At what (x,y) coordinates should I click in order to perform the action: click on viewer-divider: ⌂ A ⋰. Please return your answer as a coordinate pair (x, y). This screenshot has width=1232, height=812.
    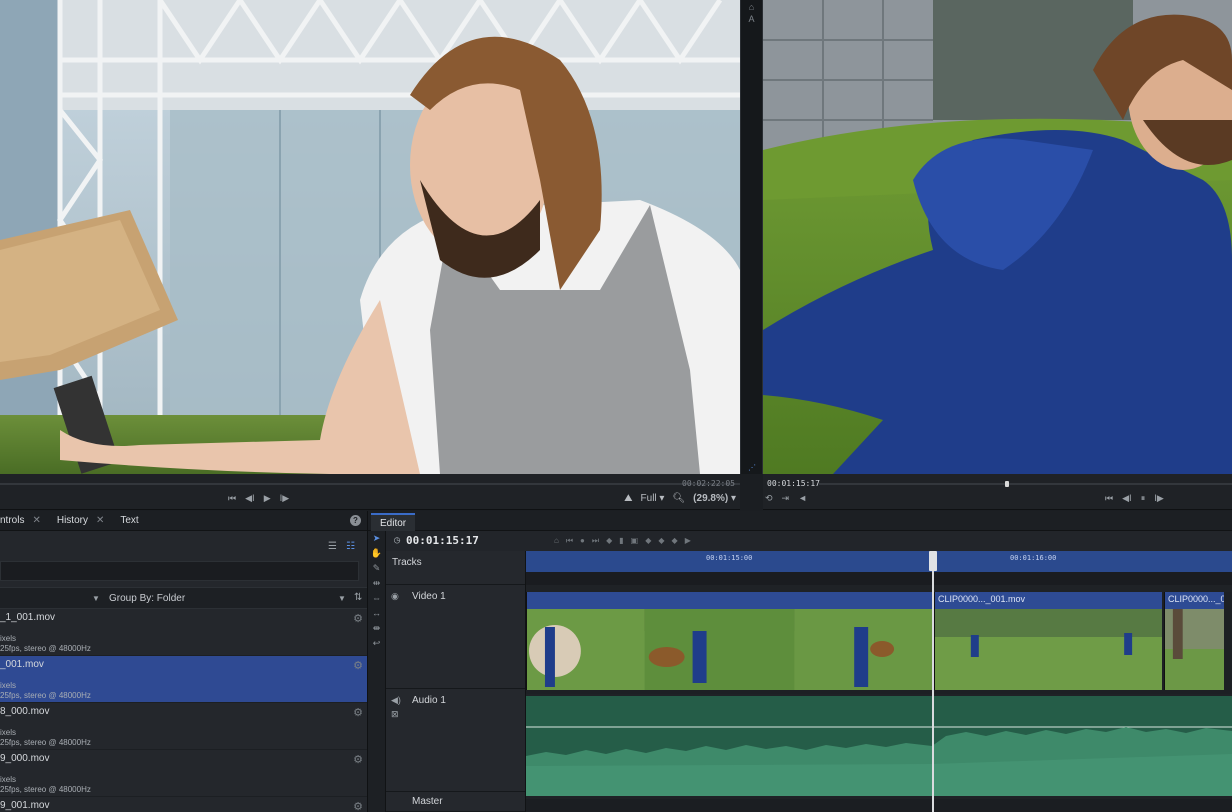
    Looking at the image, I should click on (751, 237).